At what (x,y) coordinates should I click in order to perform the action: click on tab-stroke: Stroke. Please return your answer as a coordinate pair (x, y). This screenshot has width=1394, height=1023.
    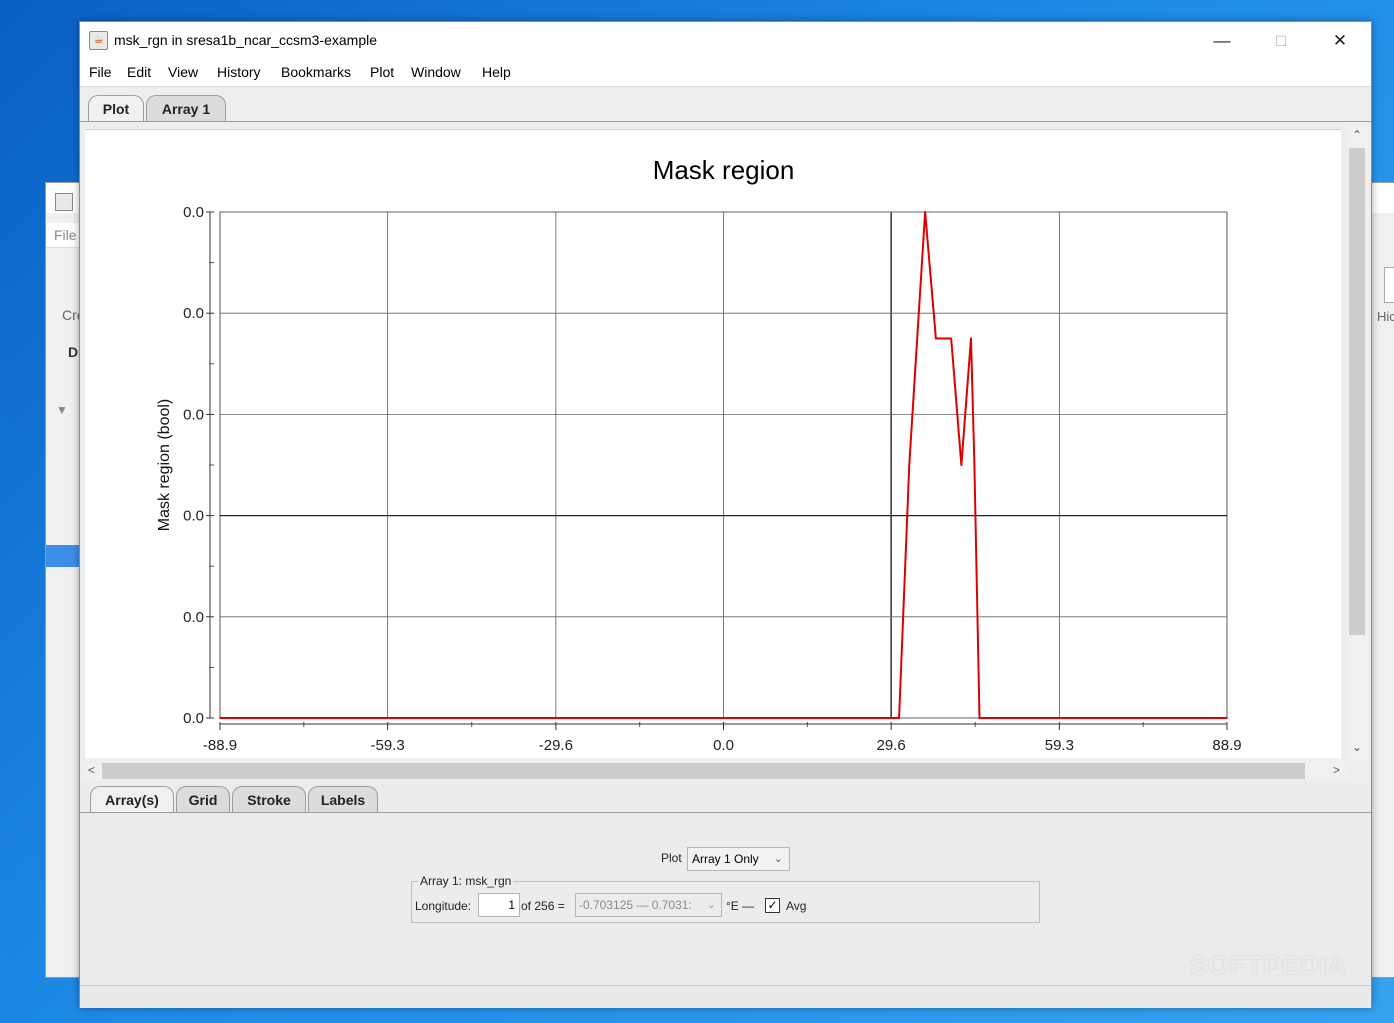
    Looking at the image, I should click on (269, 799).